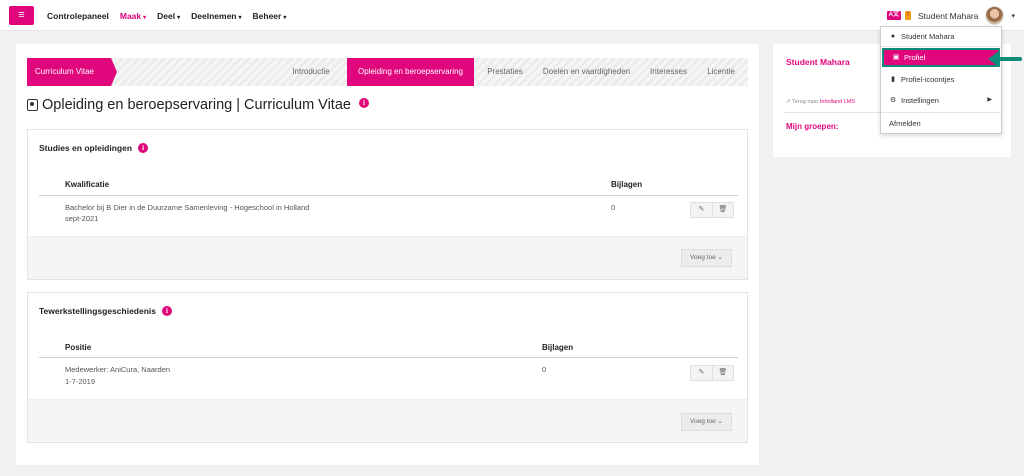 The height and width of the screenshot is (476, 1024). I want to click on back-prefix: Terug naar, so click(805, 102).